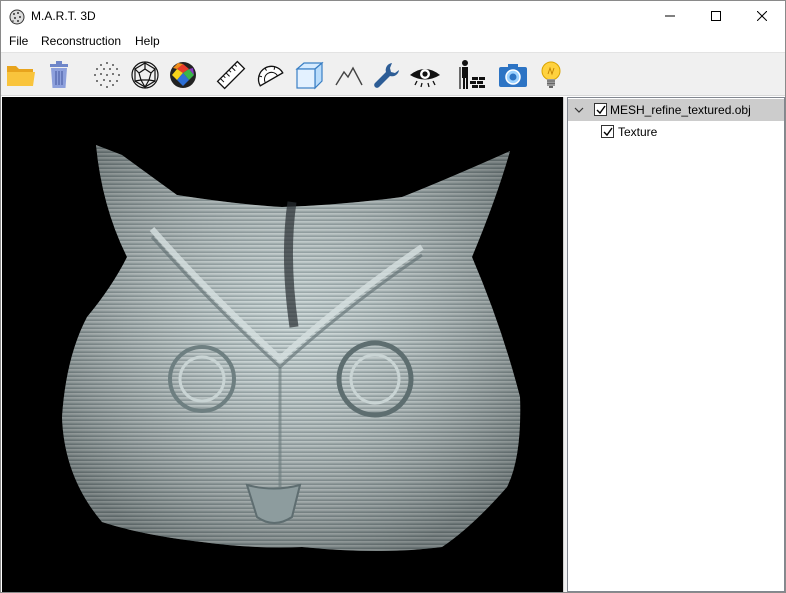 The image size is (786, 593). I want to click on camera-icon, so click(513, 75).